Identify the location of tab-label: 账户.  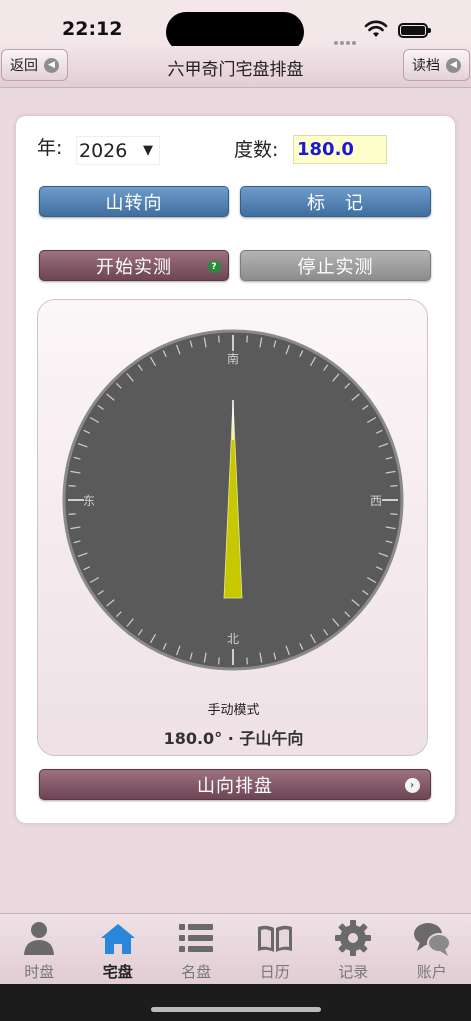
(431, 972).